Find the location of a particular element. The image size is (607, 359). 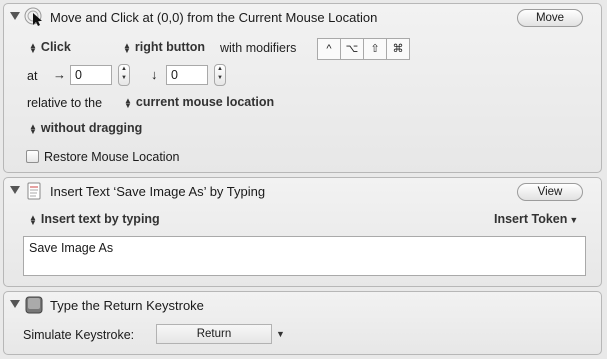

with-modifiers-label: with modifiers is located at coordinates (258, 48).